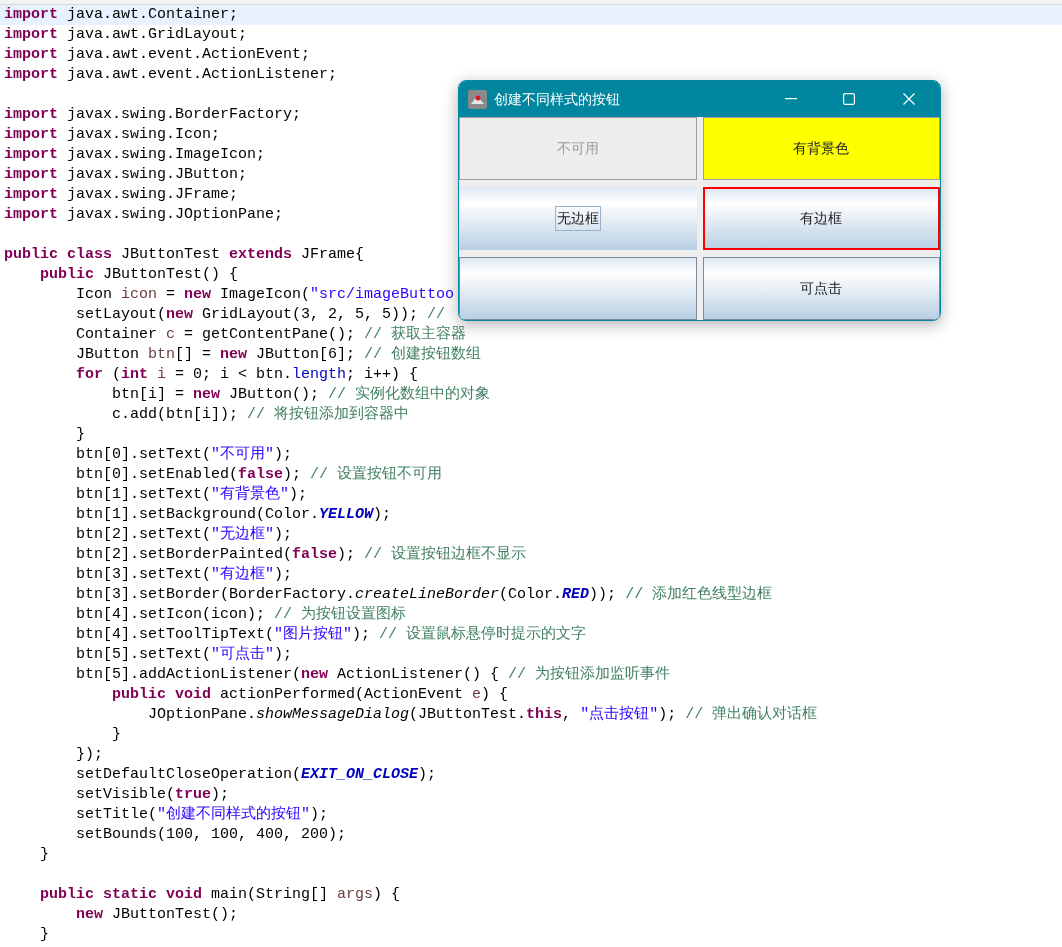 This screenshot has width=1062, height=947. Describe the element at coordinates (261, 415) in the screenshot. I see `code-line: c.add(btn[i]); // 将按钮添加到容器中` at that location.